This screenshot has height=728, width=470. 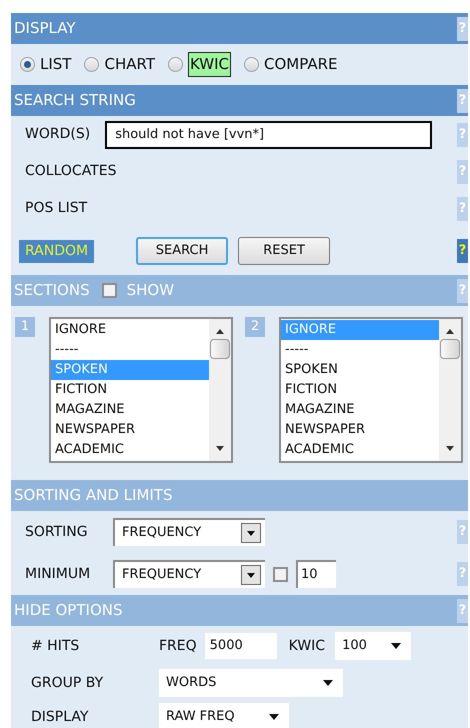 I want to click on list-number: 2, so click(x=255, y=327).